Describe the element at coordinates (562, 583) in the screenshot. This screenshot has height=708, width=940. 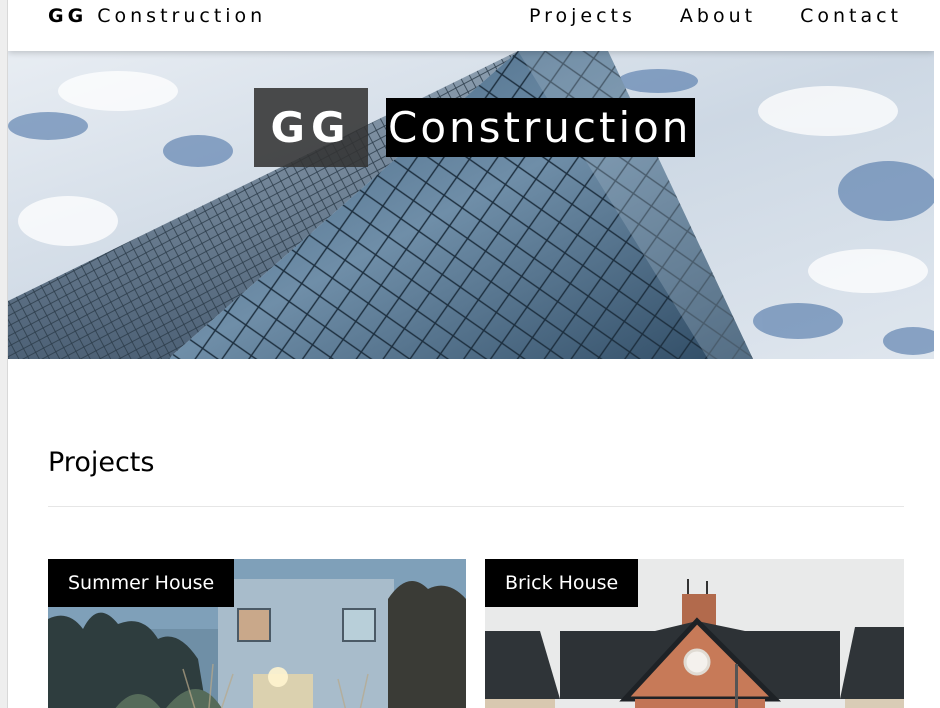
I see `card-label-brick-house: Brick House` at that location.